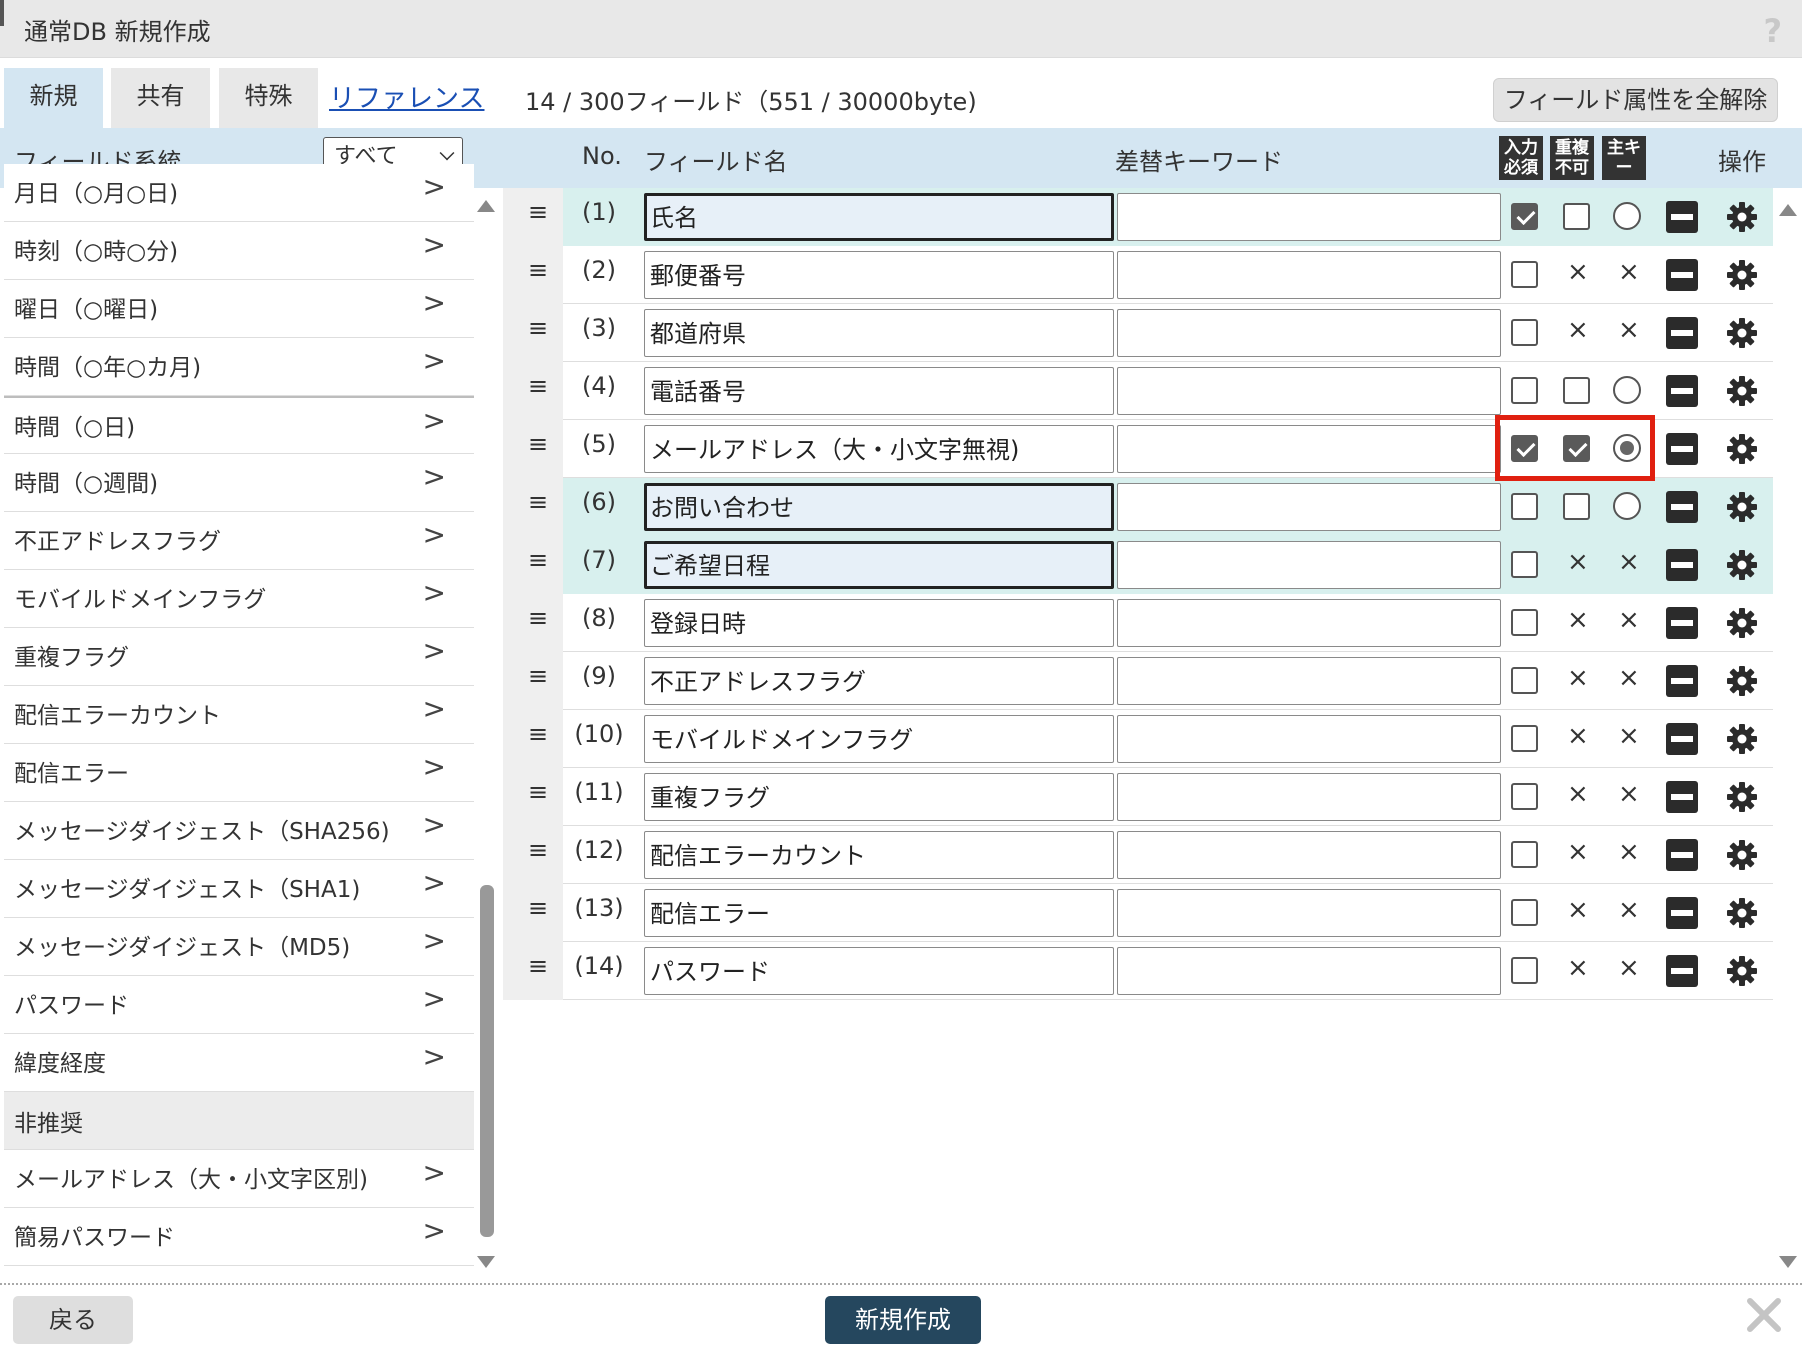 The height and width of the screenshot is (1354, 1802). I want to click on reference-link: リファレンス, so click(406, 96).